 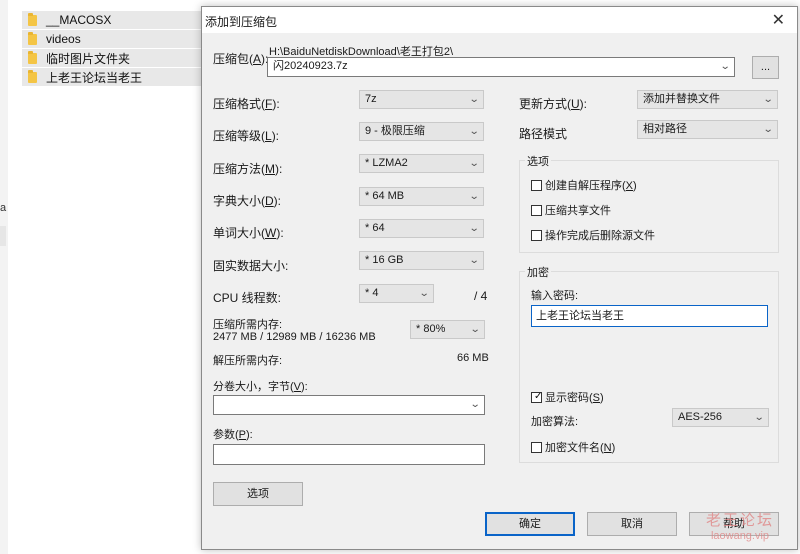 What do you see at coordinates (94, 77) in the screenshot?
I see `file-name: 上老王论坛当老王` at bounding box center [94, 77].